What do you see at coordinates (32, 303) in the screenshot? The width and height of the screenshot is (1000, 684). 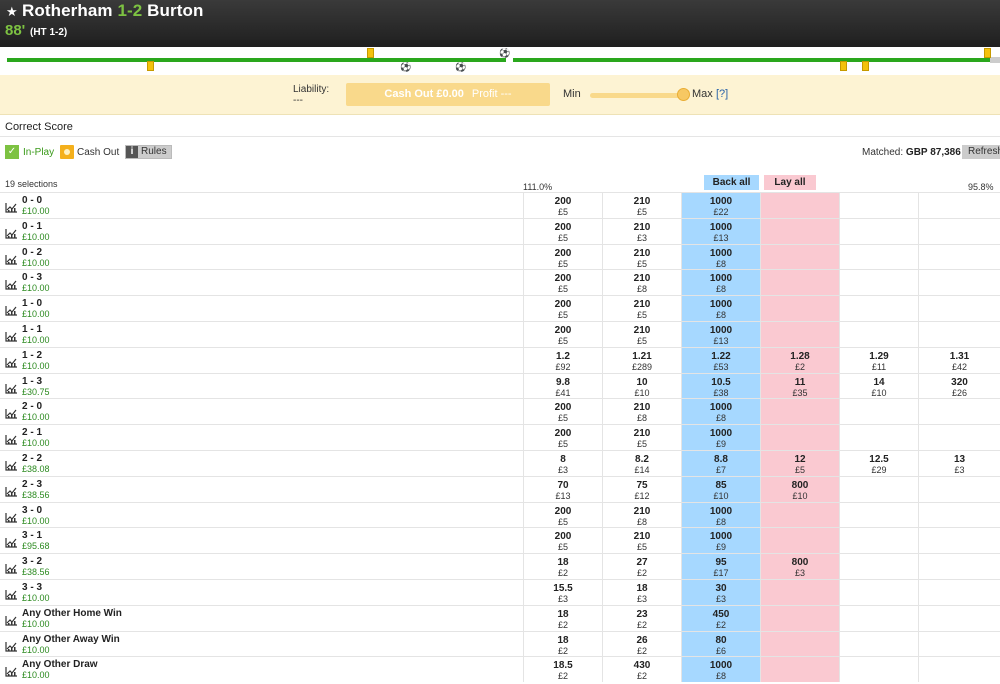 I see `runner-name: 1 - 0` at bounding box center [32, 303].